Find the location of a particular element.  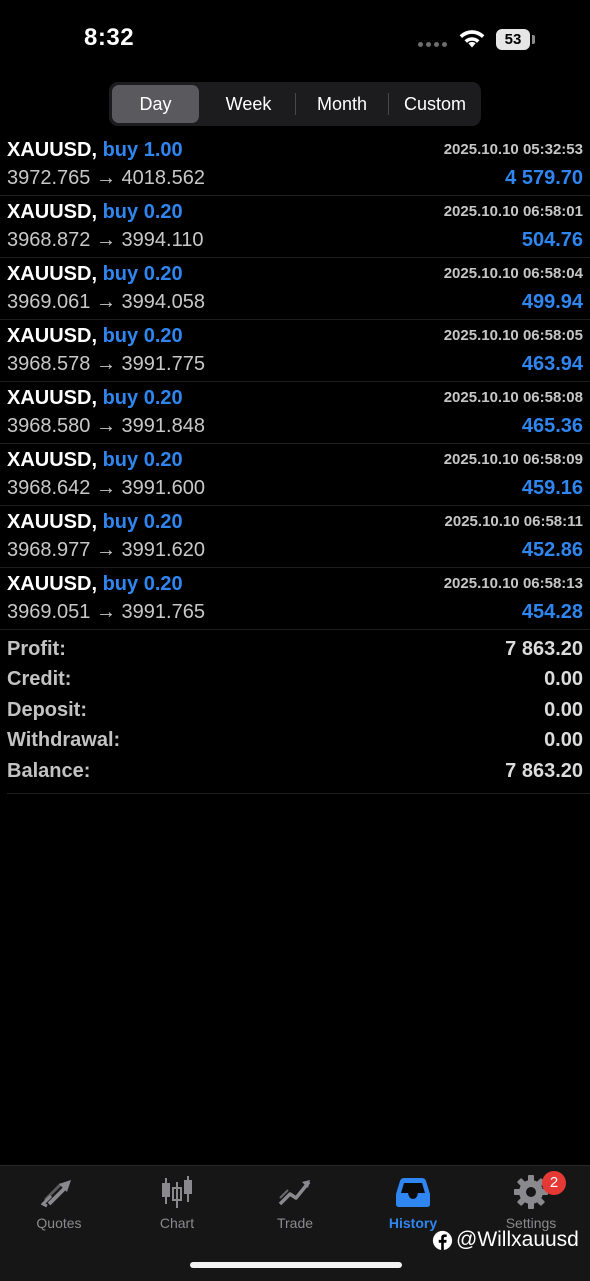

wifi-icon is located at coordinates (472, 39).